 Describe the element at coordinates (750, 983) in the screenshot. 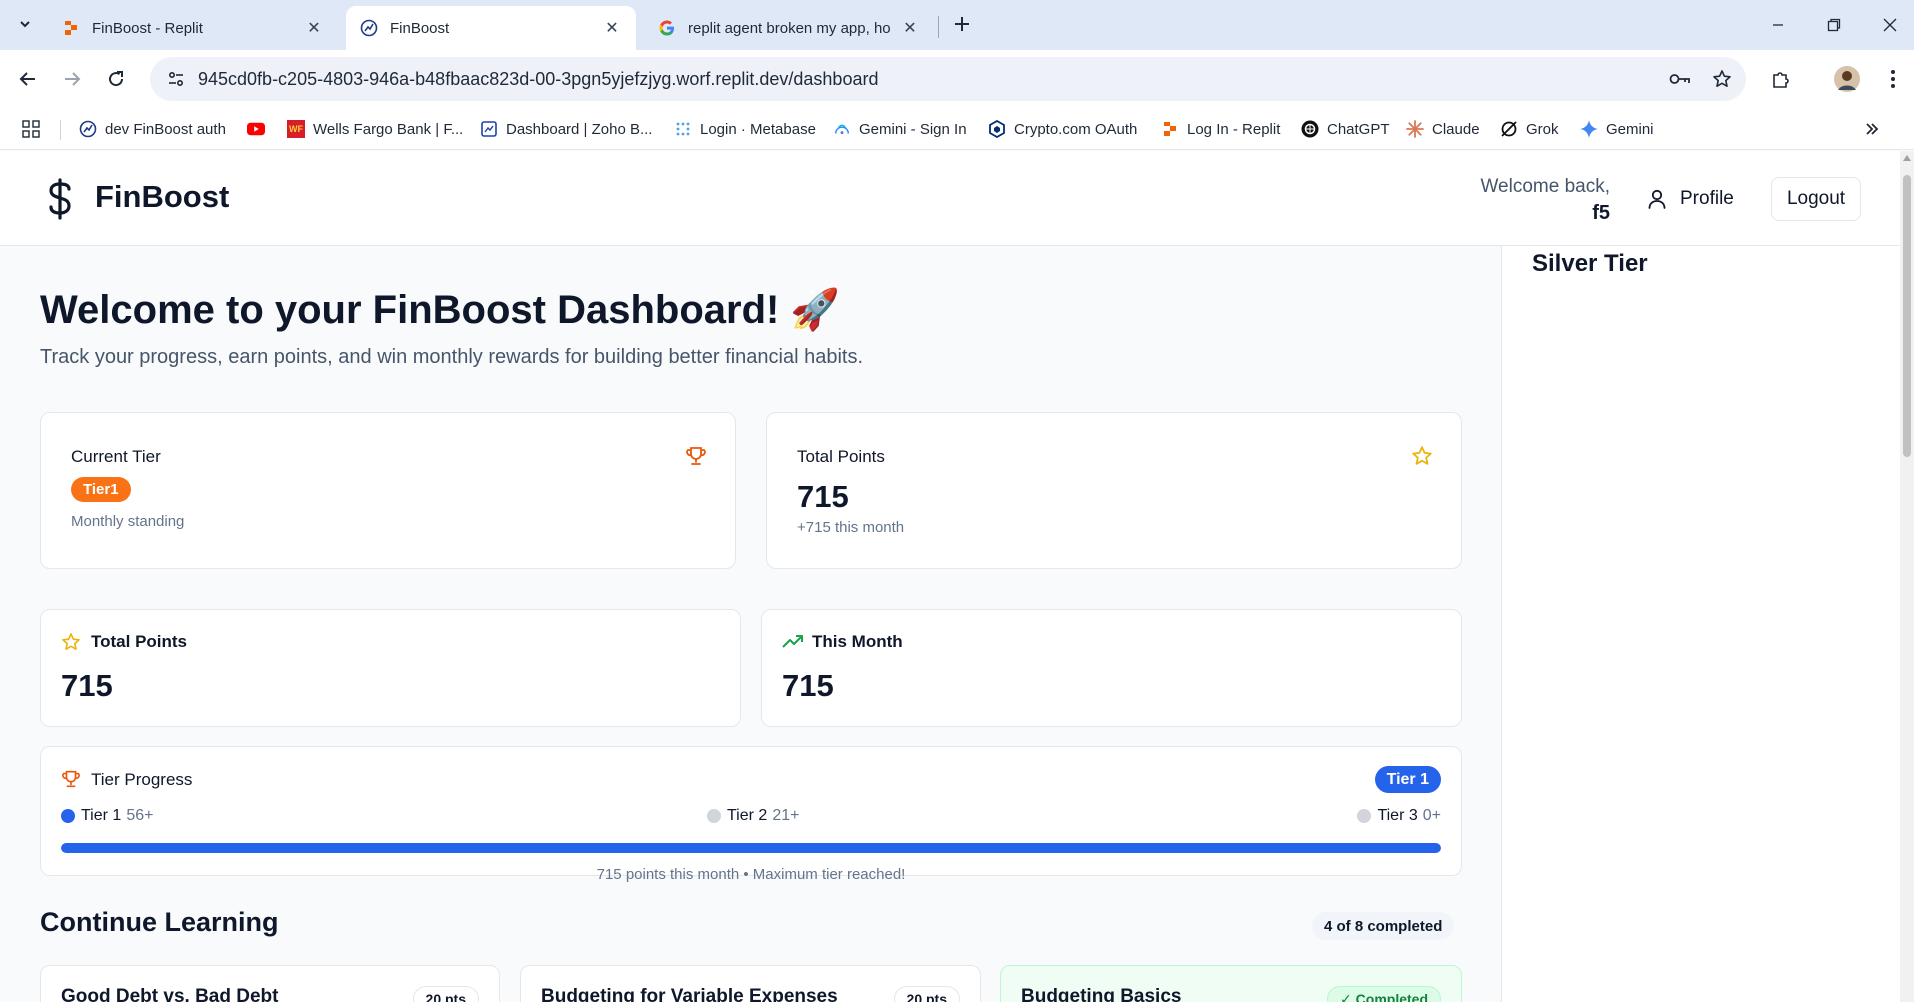

I see `lesson-card: Budgeting for Variable Expenses 20 pts` at that location.